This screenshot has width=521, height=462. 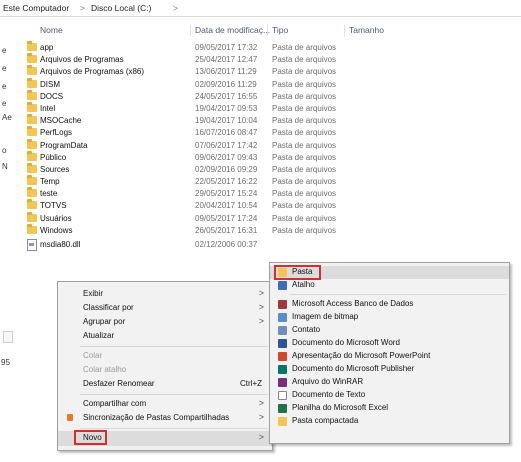 I want to click on submenu-item-contato: Contato, so click(x=389, y=330).